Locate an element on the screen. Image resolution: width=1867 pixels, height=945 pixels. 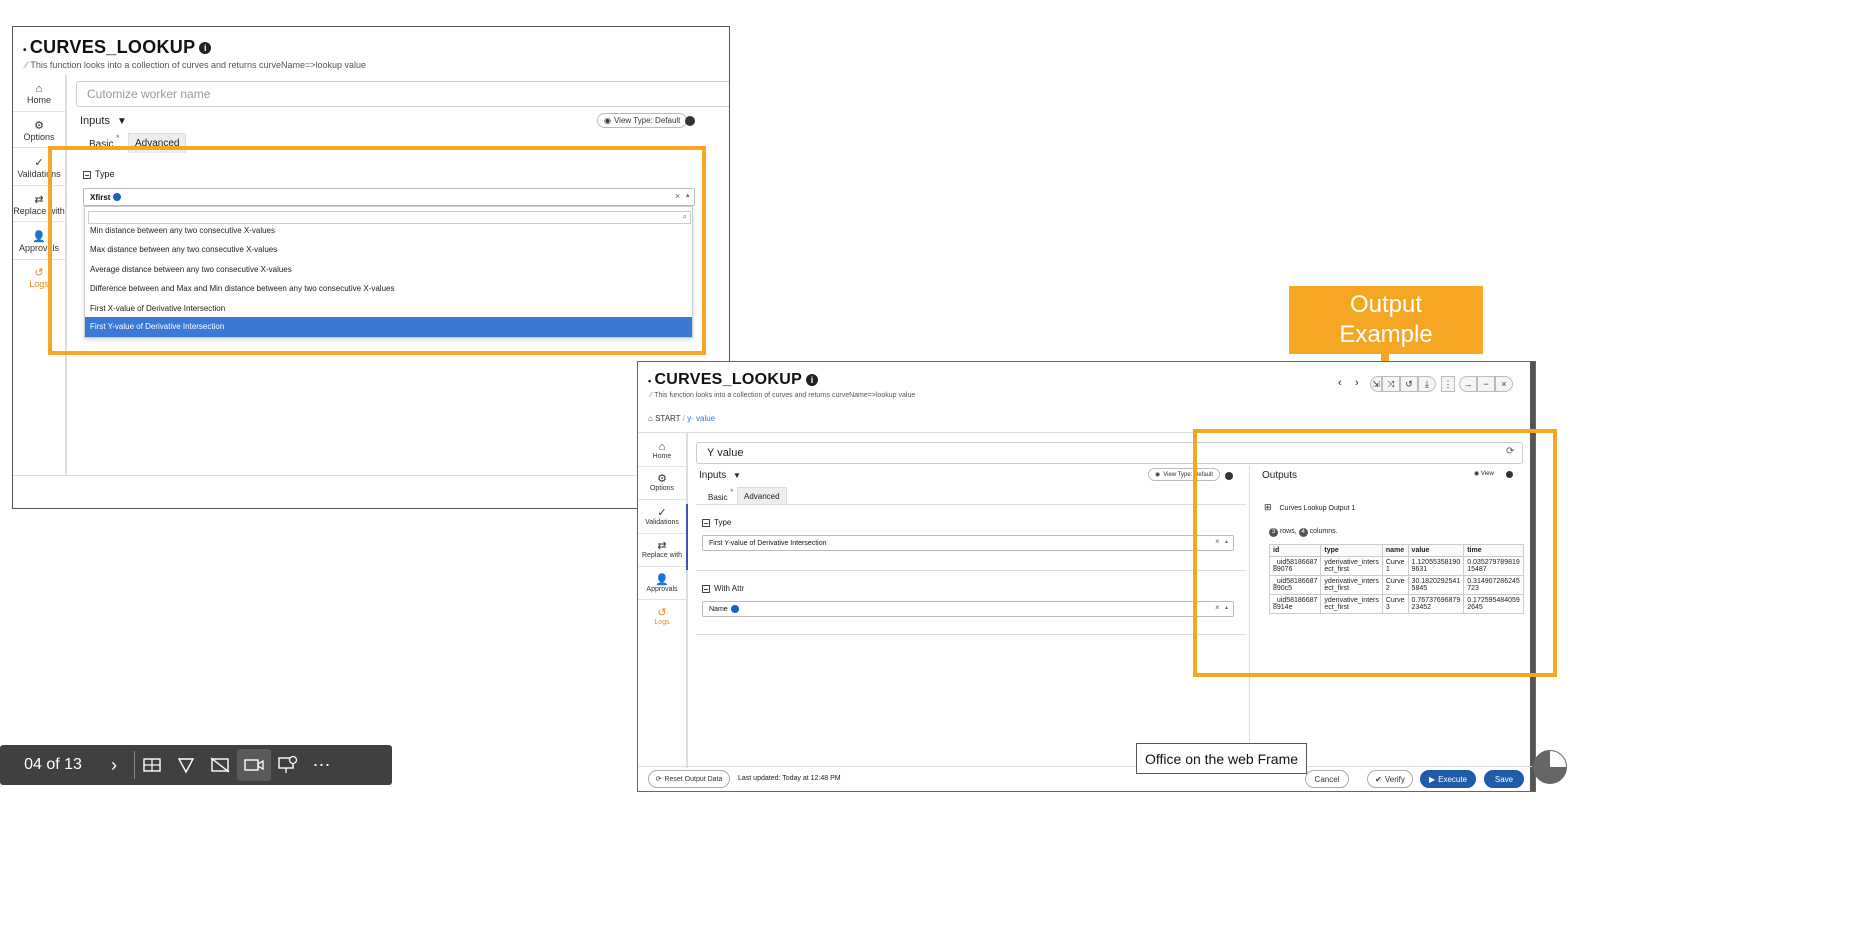
shuffle-icon: ⤨ is located at coordinates (1391, 384).